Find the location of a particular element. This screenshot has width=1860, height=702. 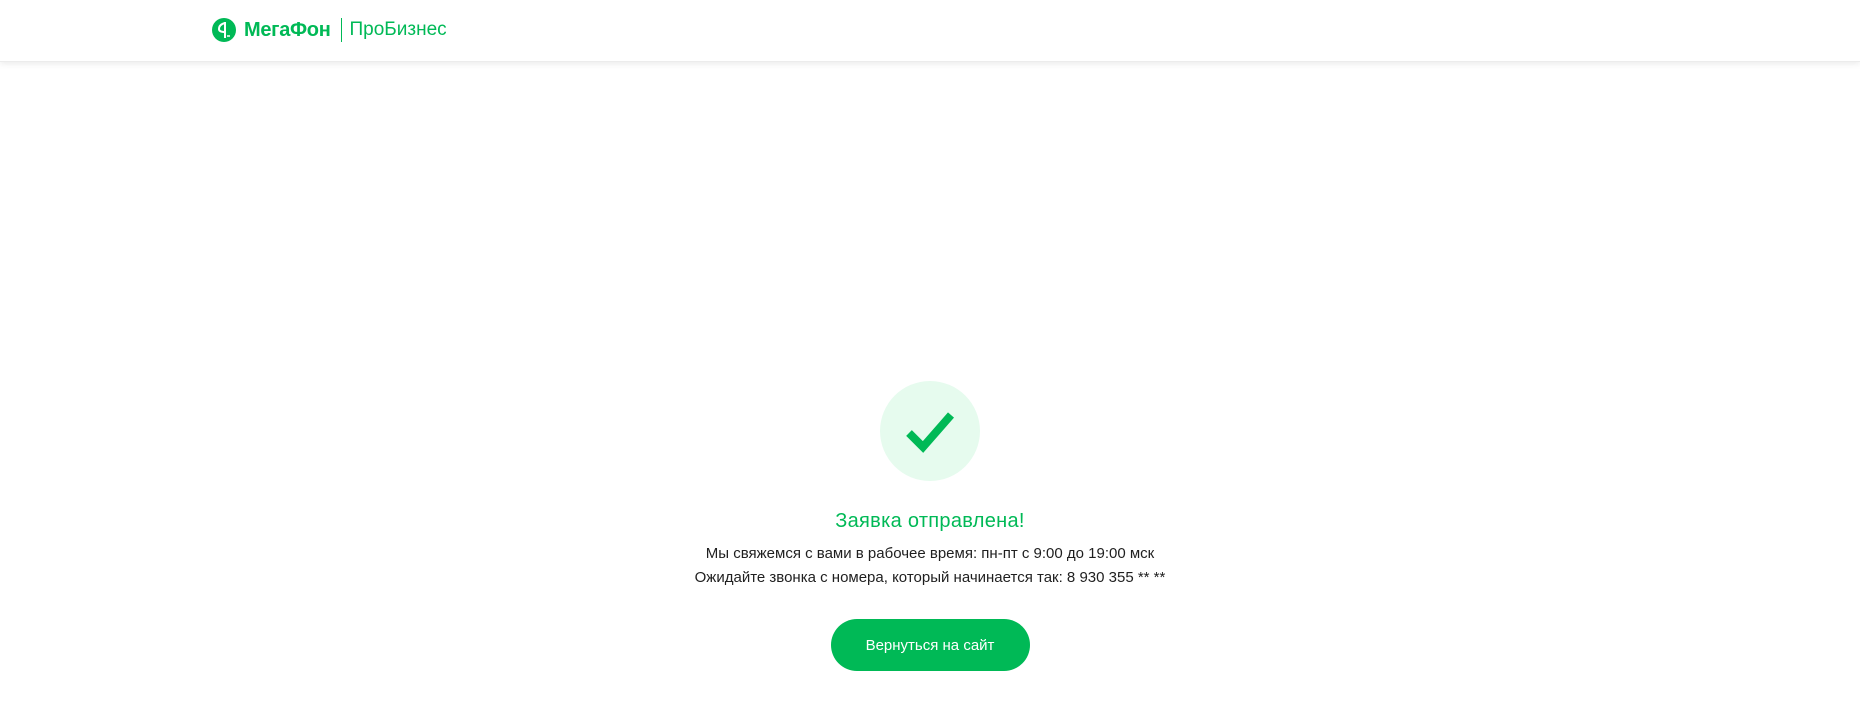

logo-brand-text: МегаФон is located at coordinates (287, 29).